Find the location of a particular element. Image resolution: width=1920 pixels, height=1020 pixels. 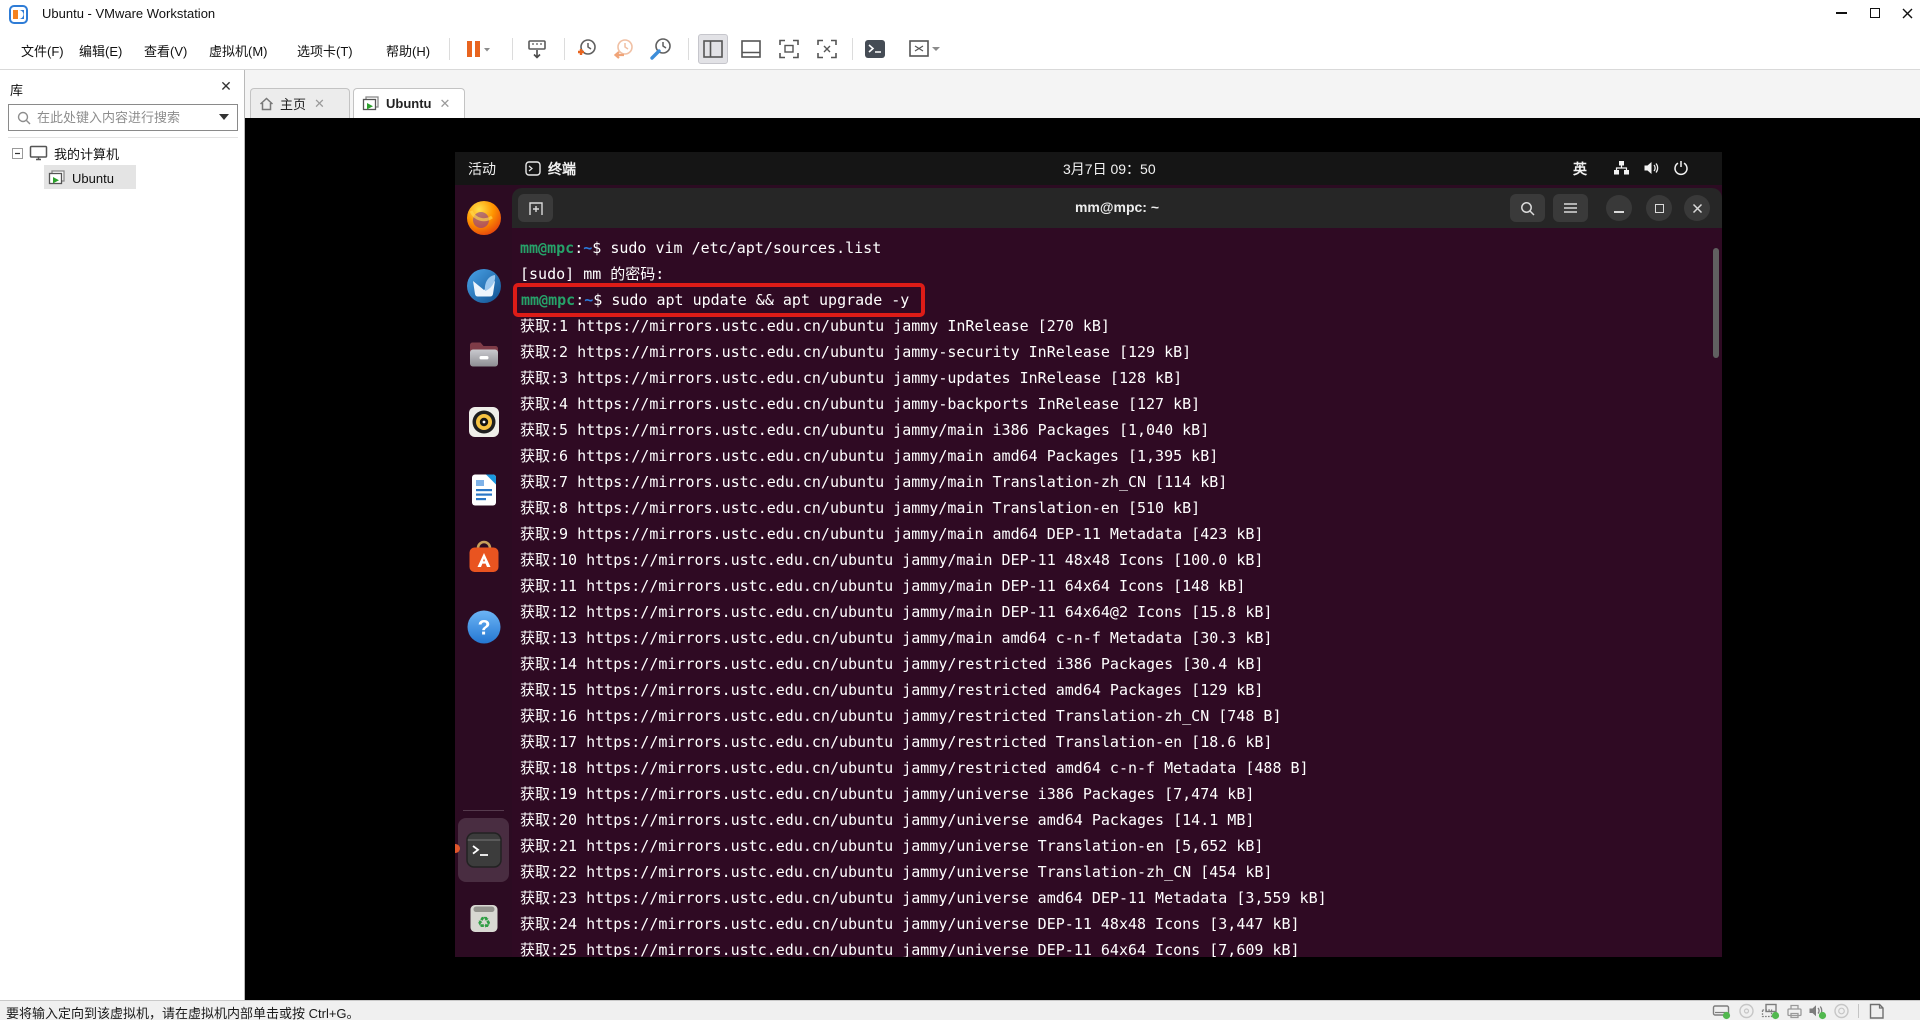

fullscreen-button is located at coordinates (789, 49).